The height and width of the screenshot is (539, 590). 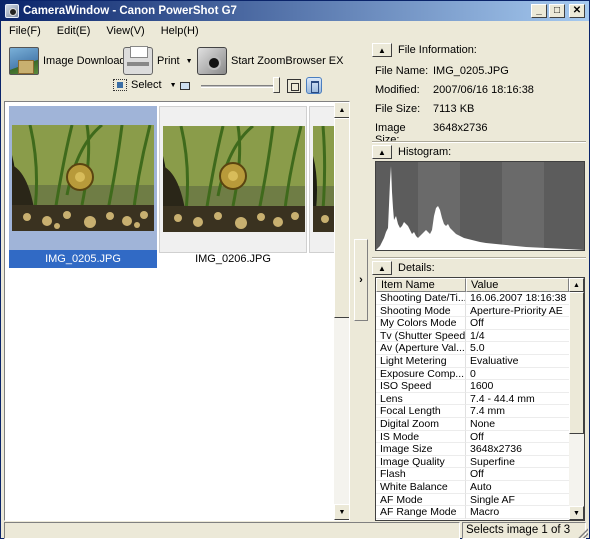 I want to click on item-name: ISO Speed, so click(x=421, y=386).